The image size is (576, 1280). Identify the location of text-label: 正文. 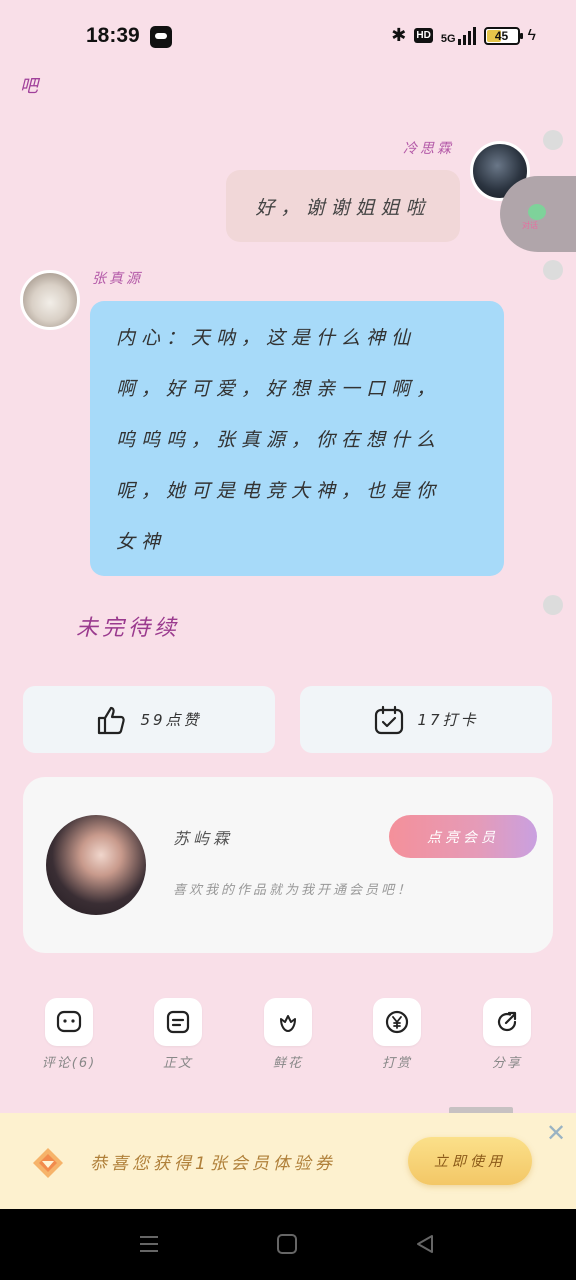
(177, 1063).